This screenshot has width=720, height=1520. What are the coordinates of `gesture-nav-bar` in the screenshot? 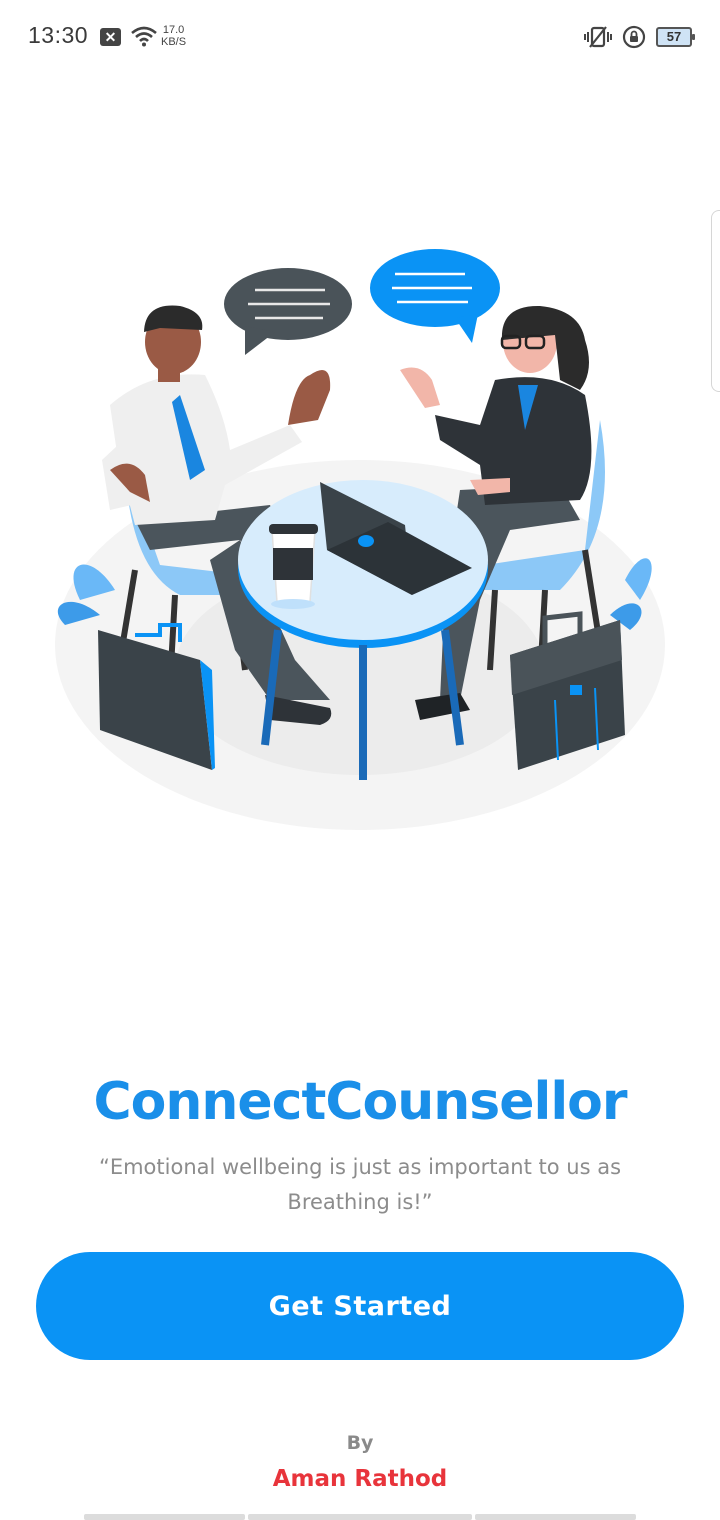 It's located at (360, 1517).